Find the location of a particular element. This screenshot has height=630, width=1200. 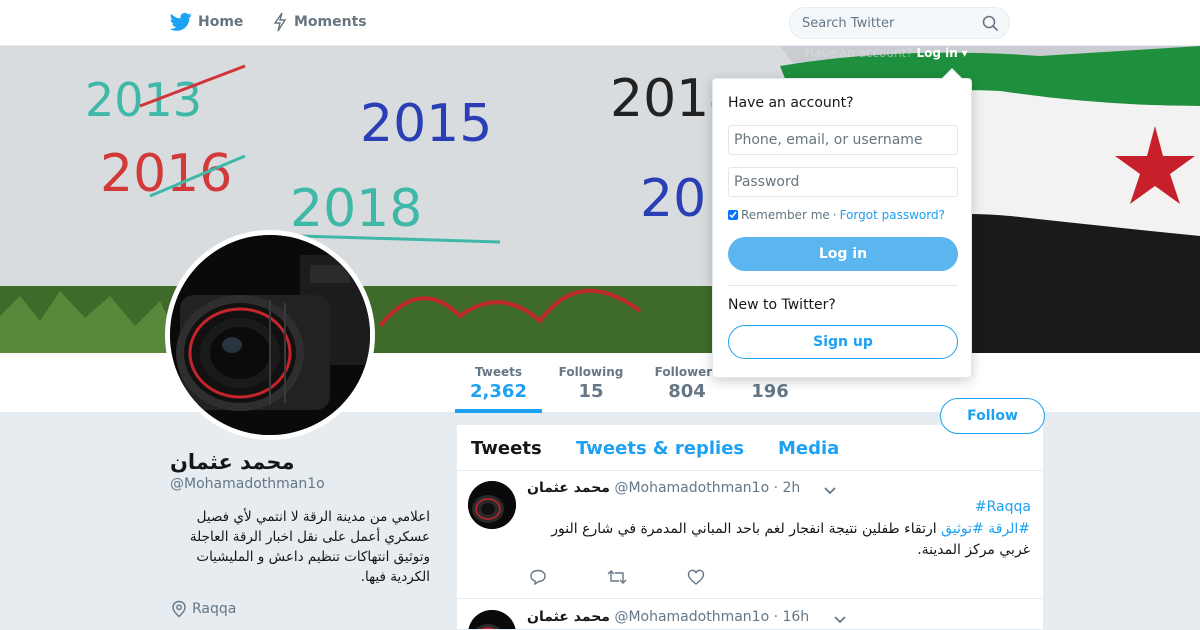

tweet-hashtag: #Raqqa is located at coordinates (1003, 507).